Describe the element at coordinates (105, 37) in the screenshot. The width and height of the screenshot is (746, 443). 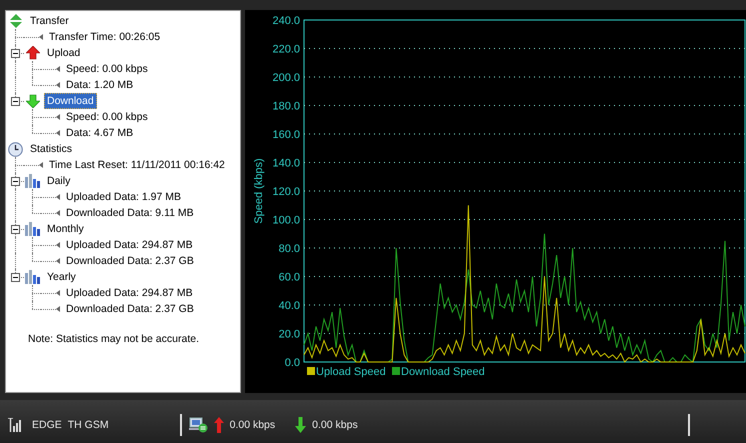
I see `tree-item: Transfer Time: 00:26:05` at that location.